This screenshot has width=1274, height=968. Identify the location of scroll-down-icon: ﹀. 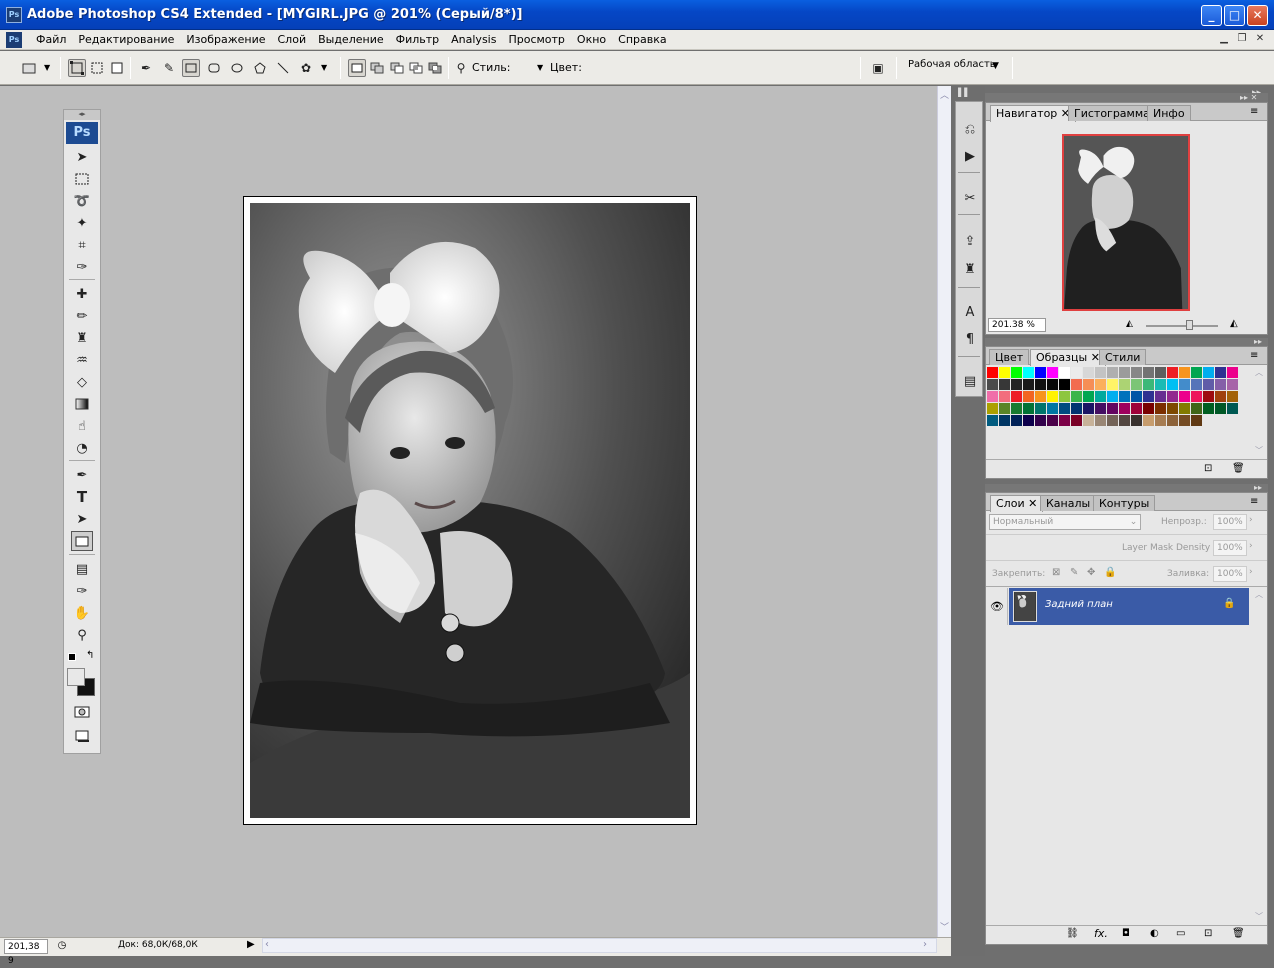
(1259, 916).